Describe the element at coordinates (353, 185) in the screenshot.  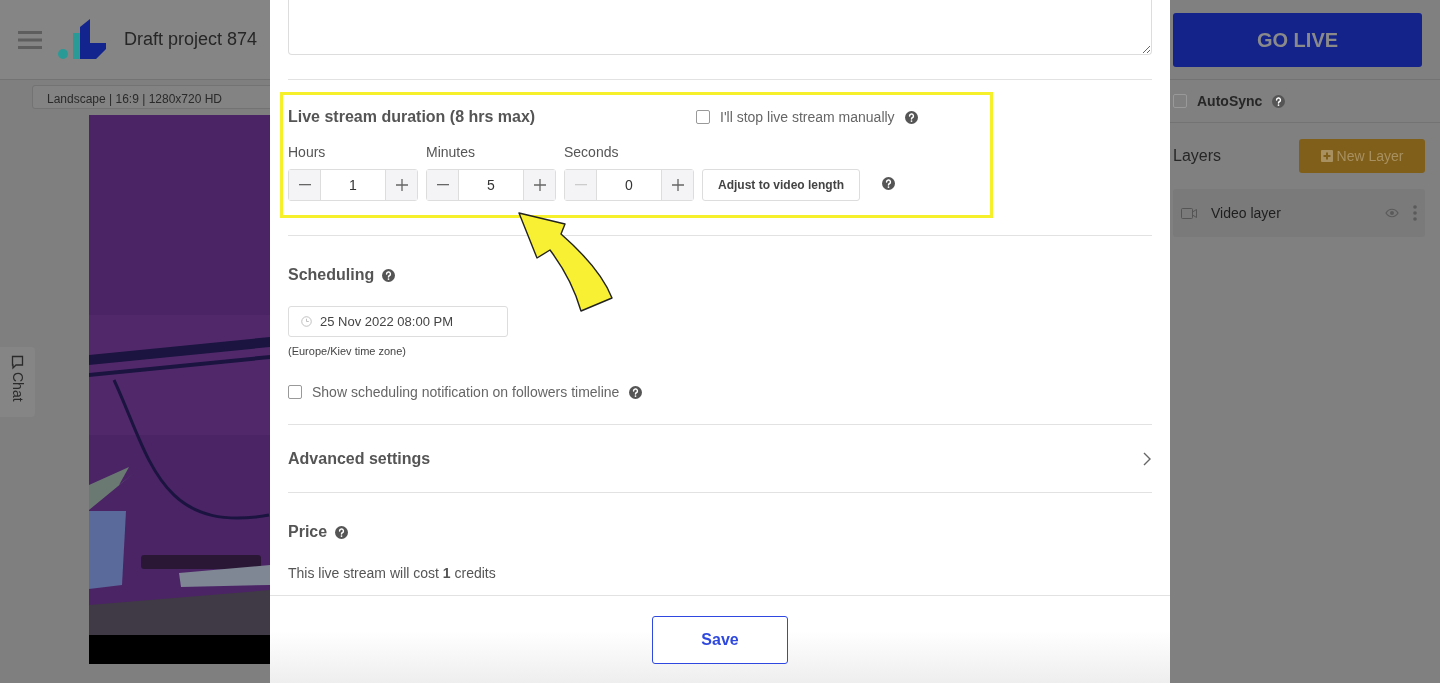
I see `number-stepper: 1` at that location.